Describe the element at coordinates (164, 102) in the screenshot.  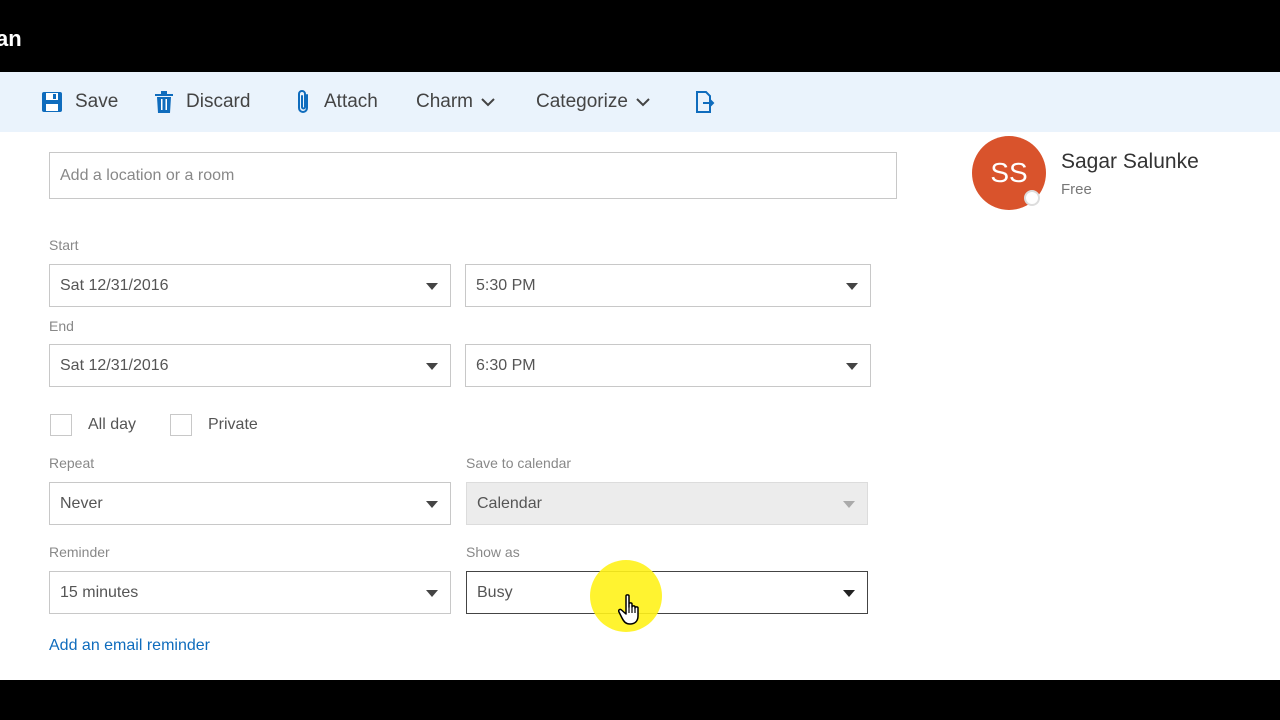
I see `trash-icon` at that location.